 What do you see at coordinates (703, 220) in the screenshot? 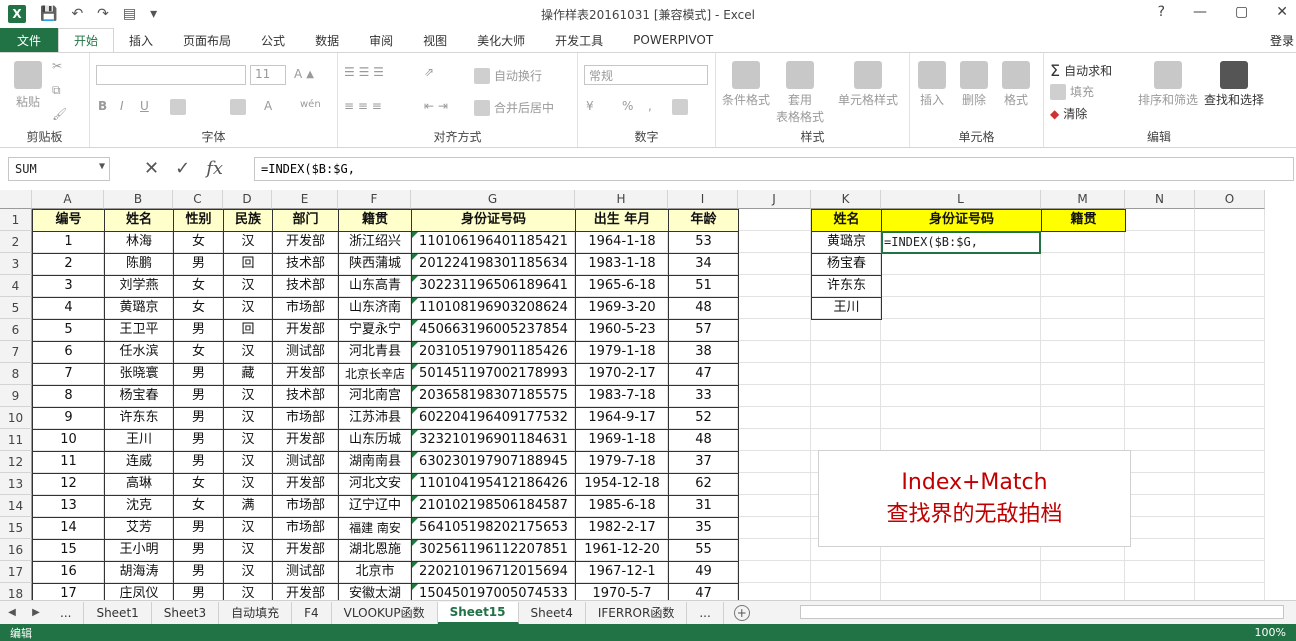
I see `table-header-cell: 年龄` at bounding box center [703, 220].